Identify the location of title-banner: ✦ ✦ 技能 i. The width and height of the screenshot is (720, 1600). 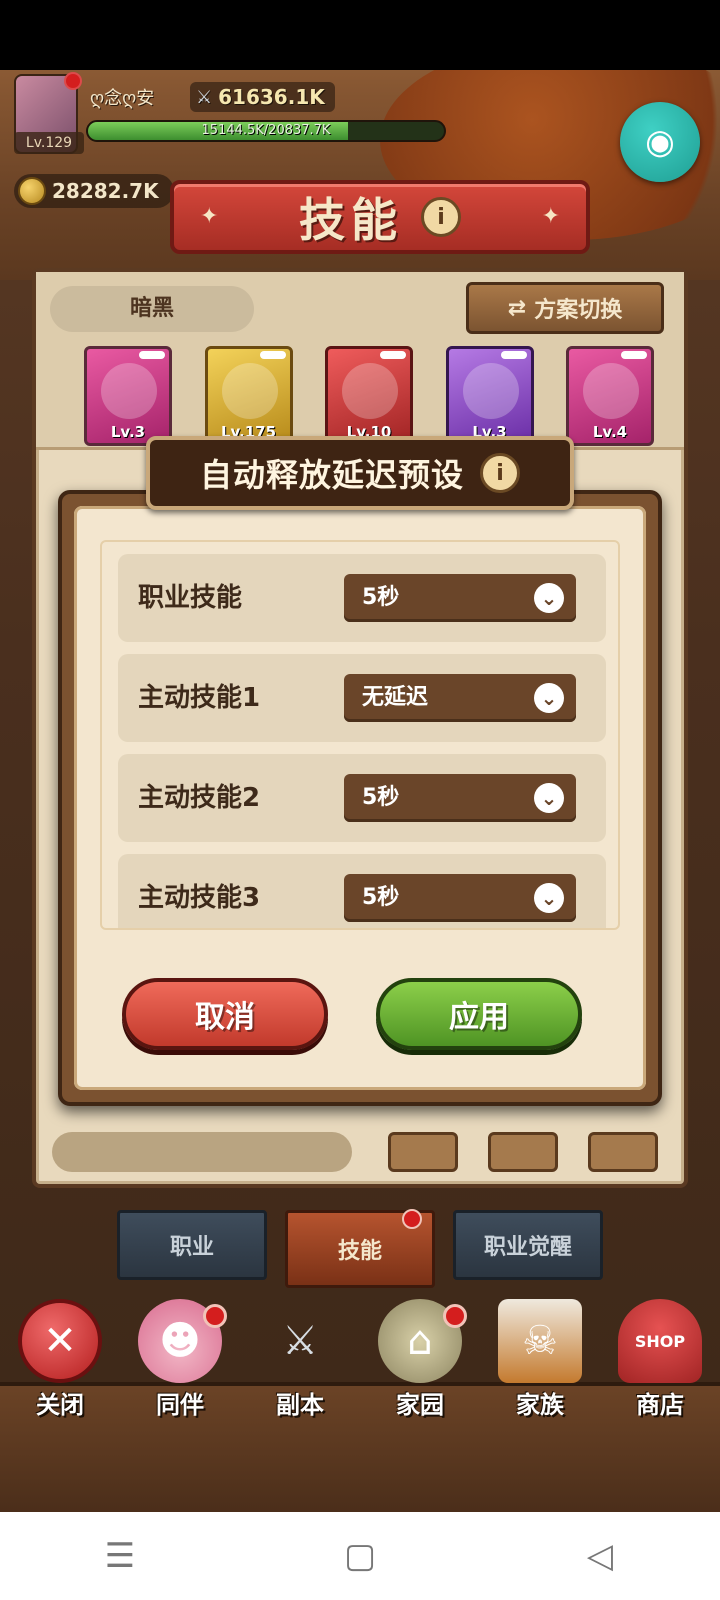
(380, 218).